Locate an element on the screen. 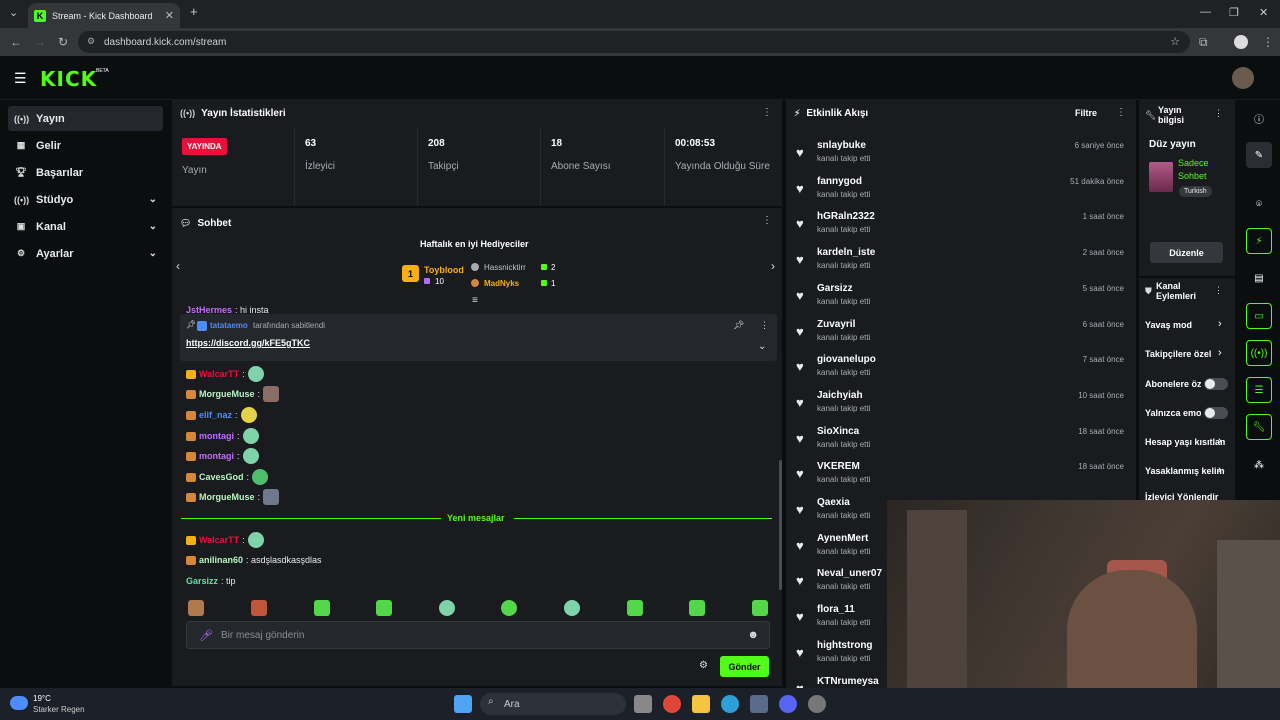 This screenshot has width=1280, height=720. event-username: flora_11 is located at coordinates (836, 609).